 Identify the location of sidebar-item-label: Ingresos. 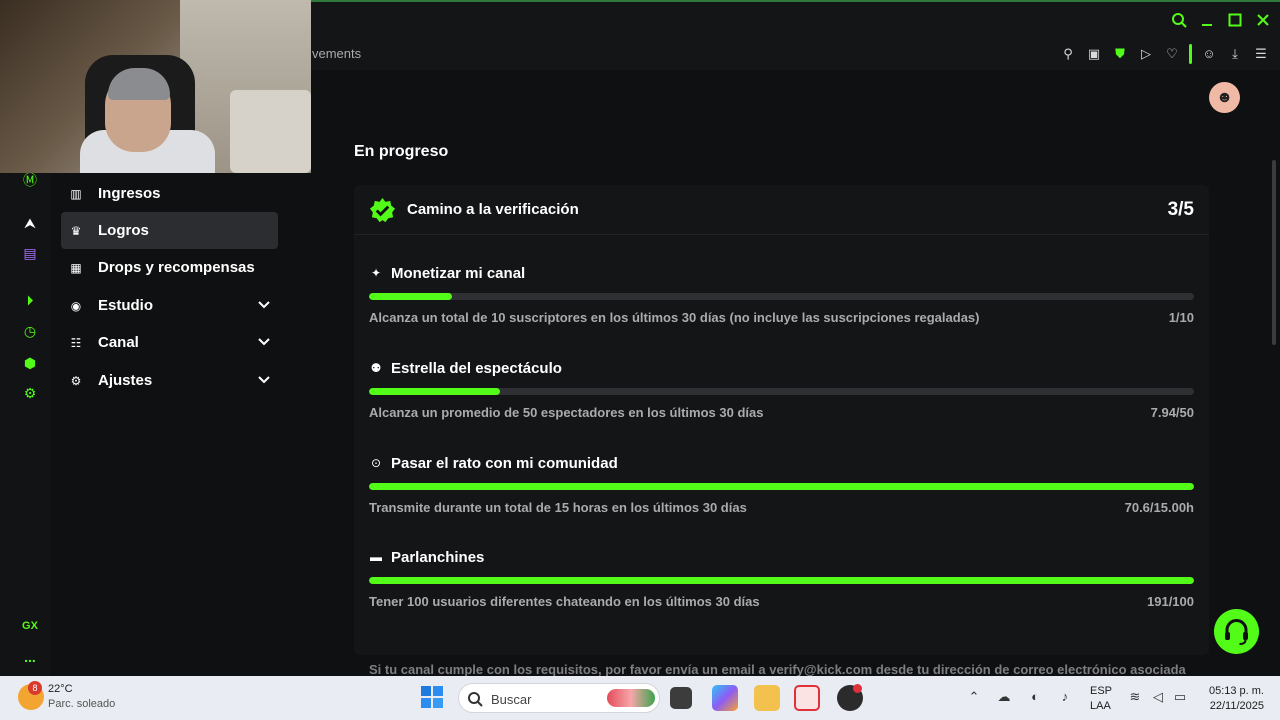
(129, 193).